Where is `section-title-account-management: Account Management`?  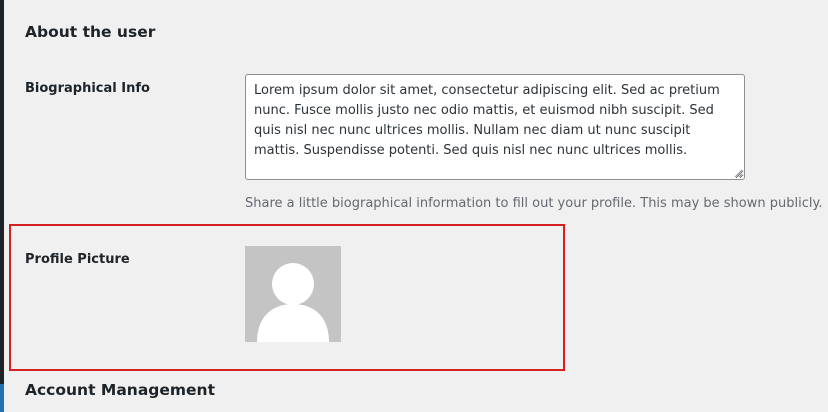
section-title-account-management: Account Management is located at coordinates (120, 390).